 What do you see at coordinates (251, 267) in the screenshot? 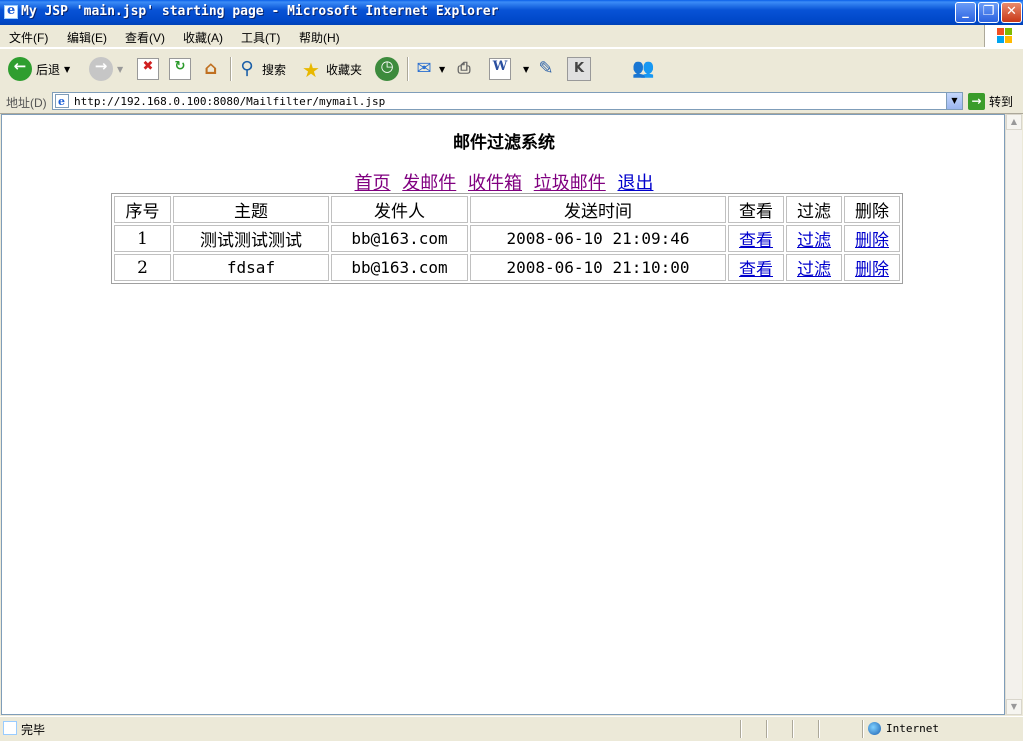
I see `cell-subject: fdsaf` at bounding box center [251, 267].